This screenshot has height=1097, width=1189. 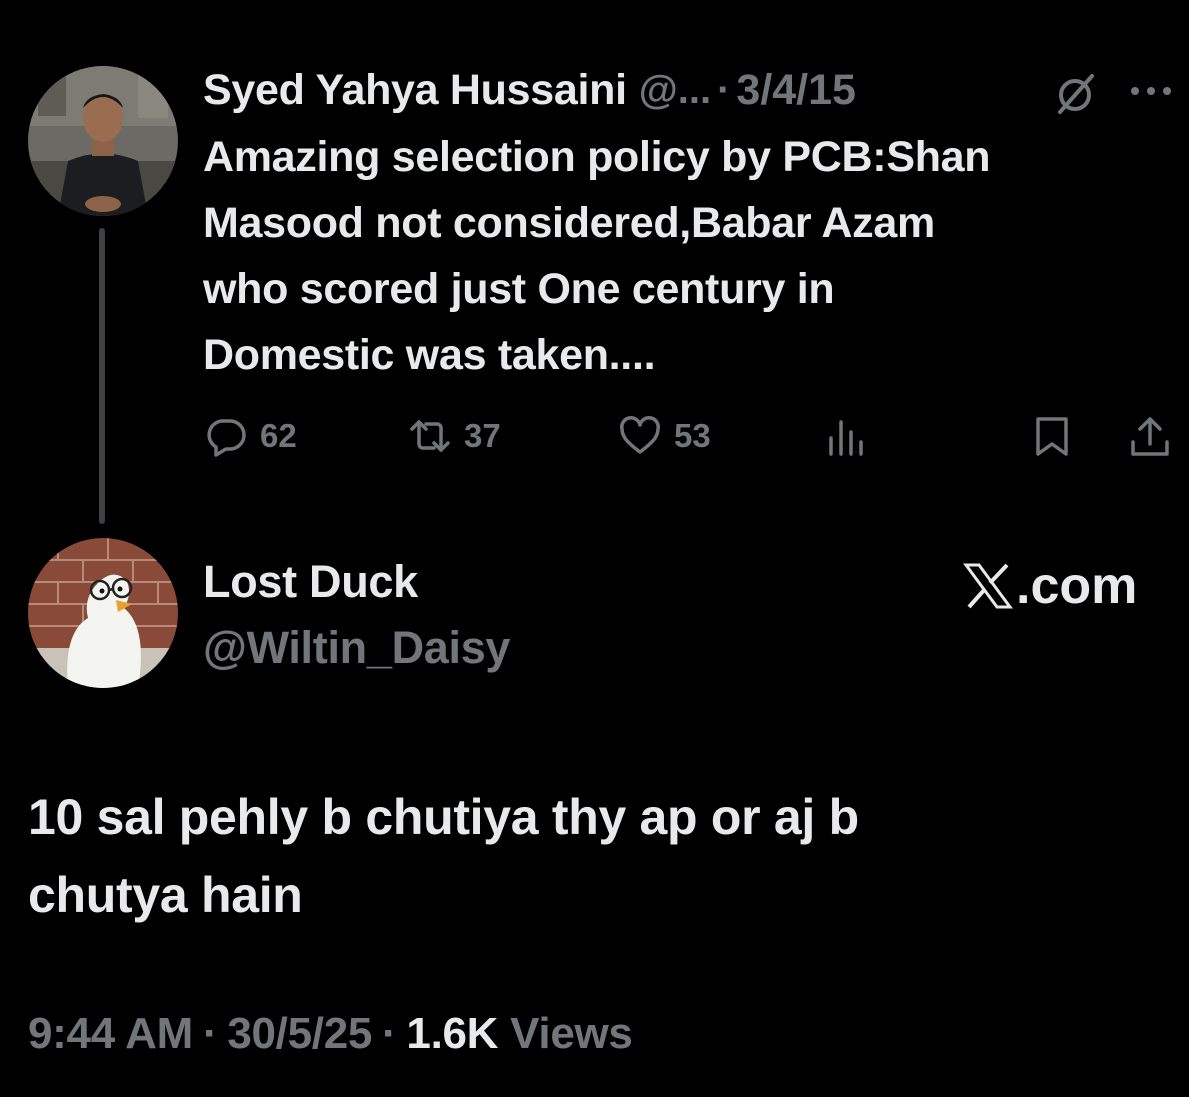 I want to click on bookmark-button, so click(x=1052, y=436).